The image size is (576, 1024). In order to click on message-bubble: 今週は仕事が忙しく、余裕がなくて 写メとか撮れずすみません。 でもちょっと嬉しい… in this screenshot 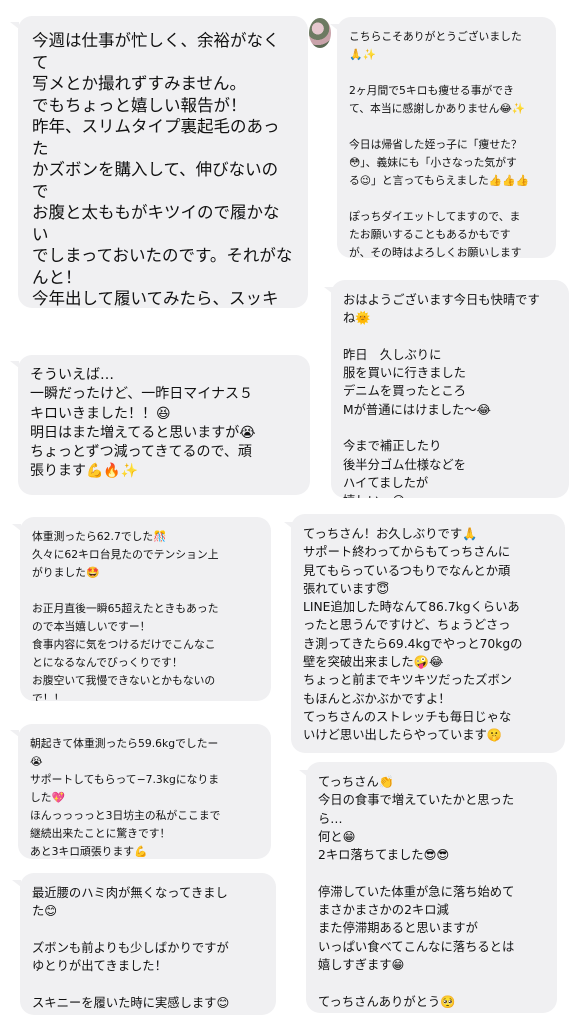, I will do `click(163, 162)`.